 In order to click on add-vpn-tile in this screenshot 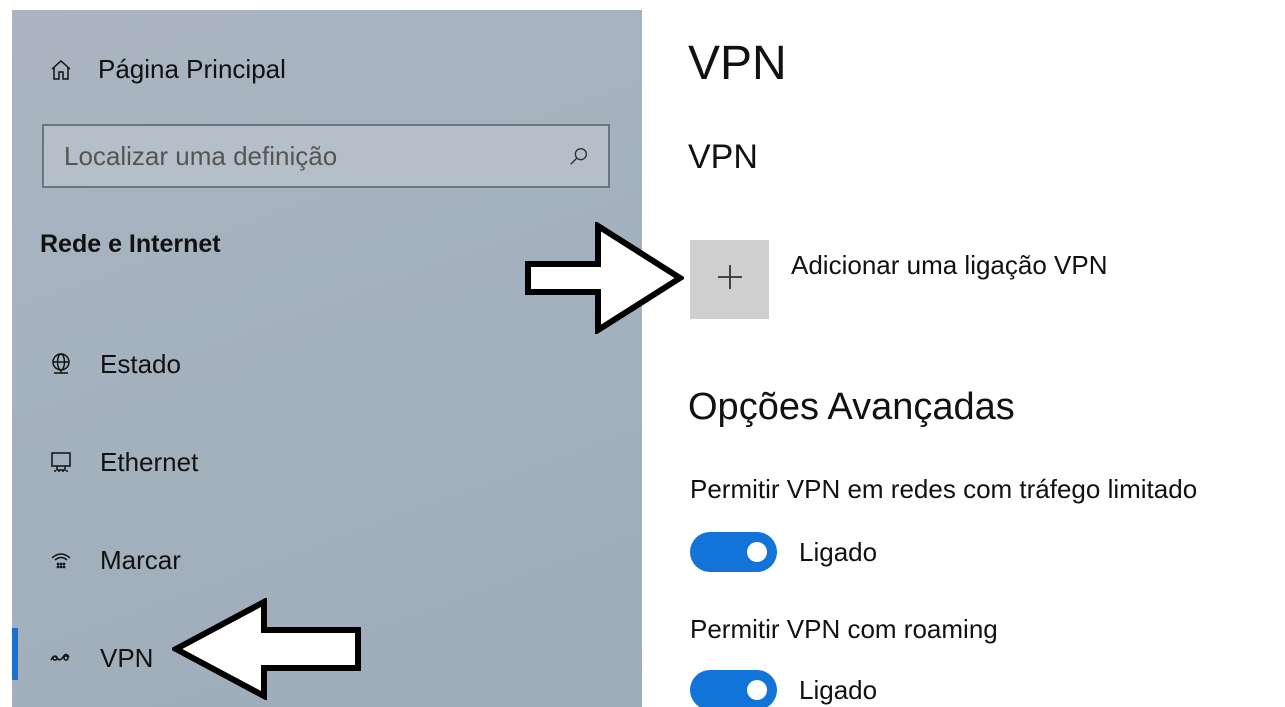, I will do `click(729, 279)`.